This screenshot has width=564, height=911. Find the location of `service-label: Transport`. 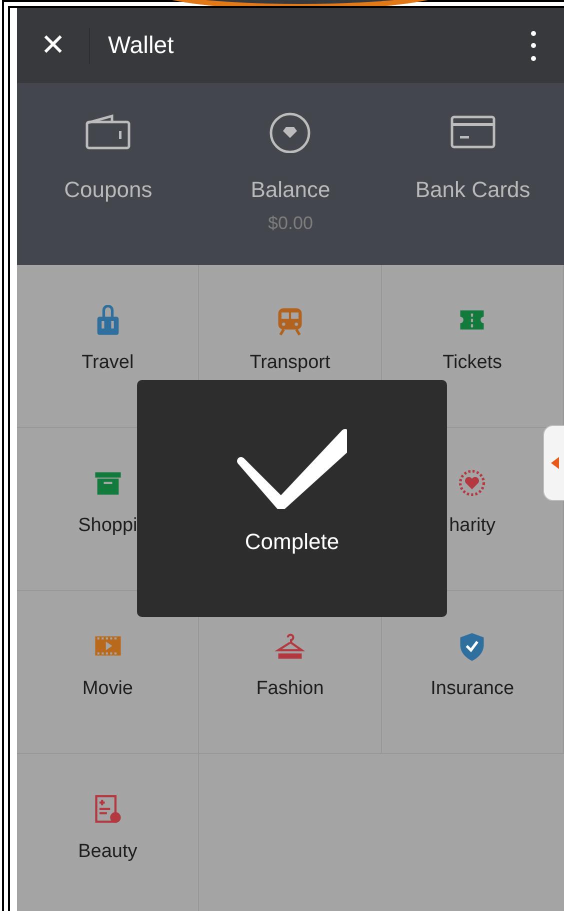

service-label: Transport is located at coordinates (290, 363).